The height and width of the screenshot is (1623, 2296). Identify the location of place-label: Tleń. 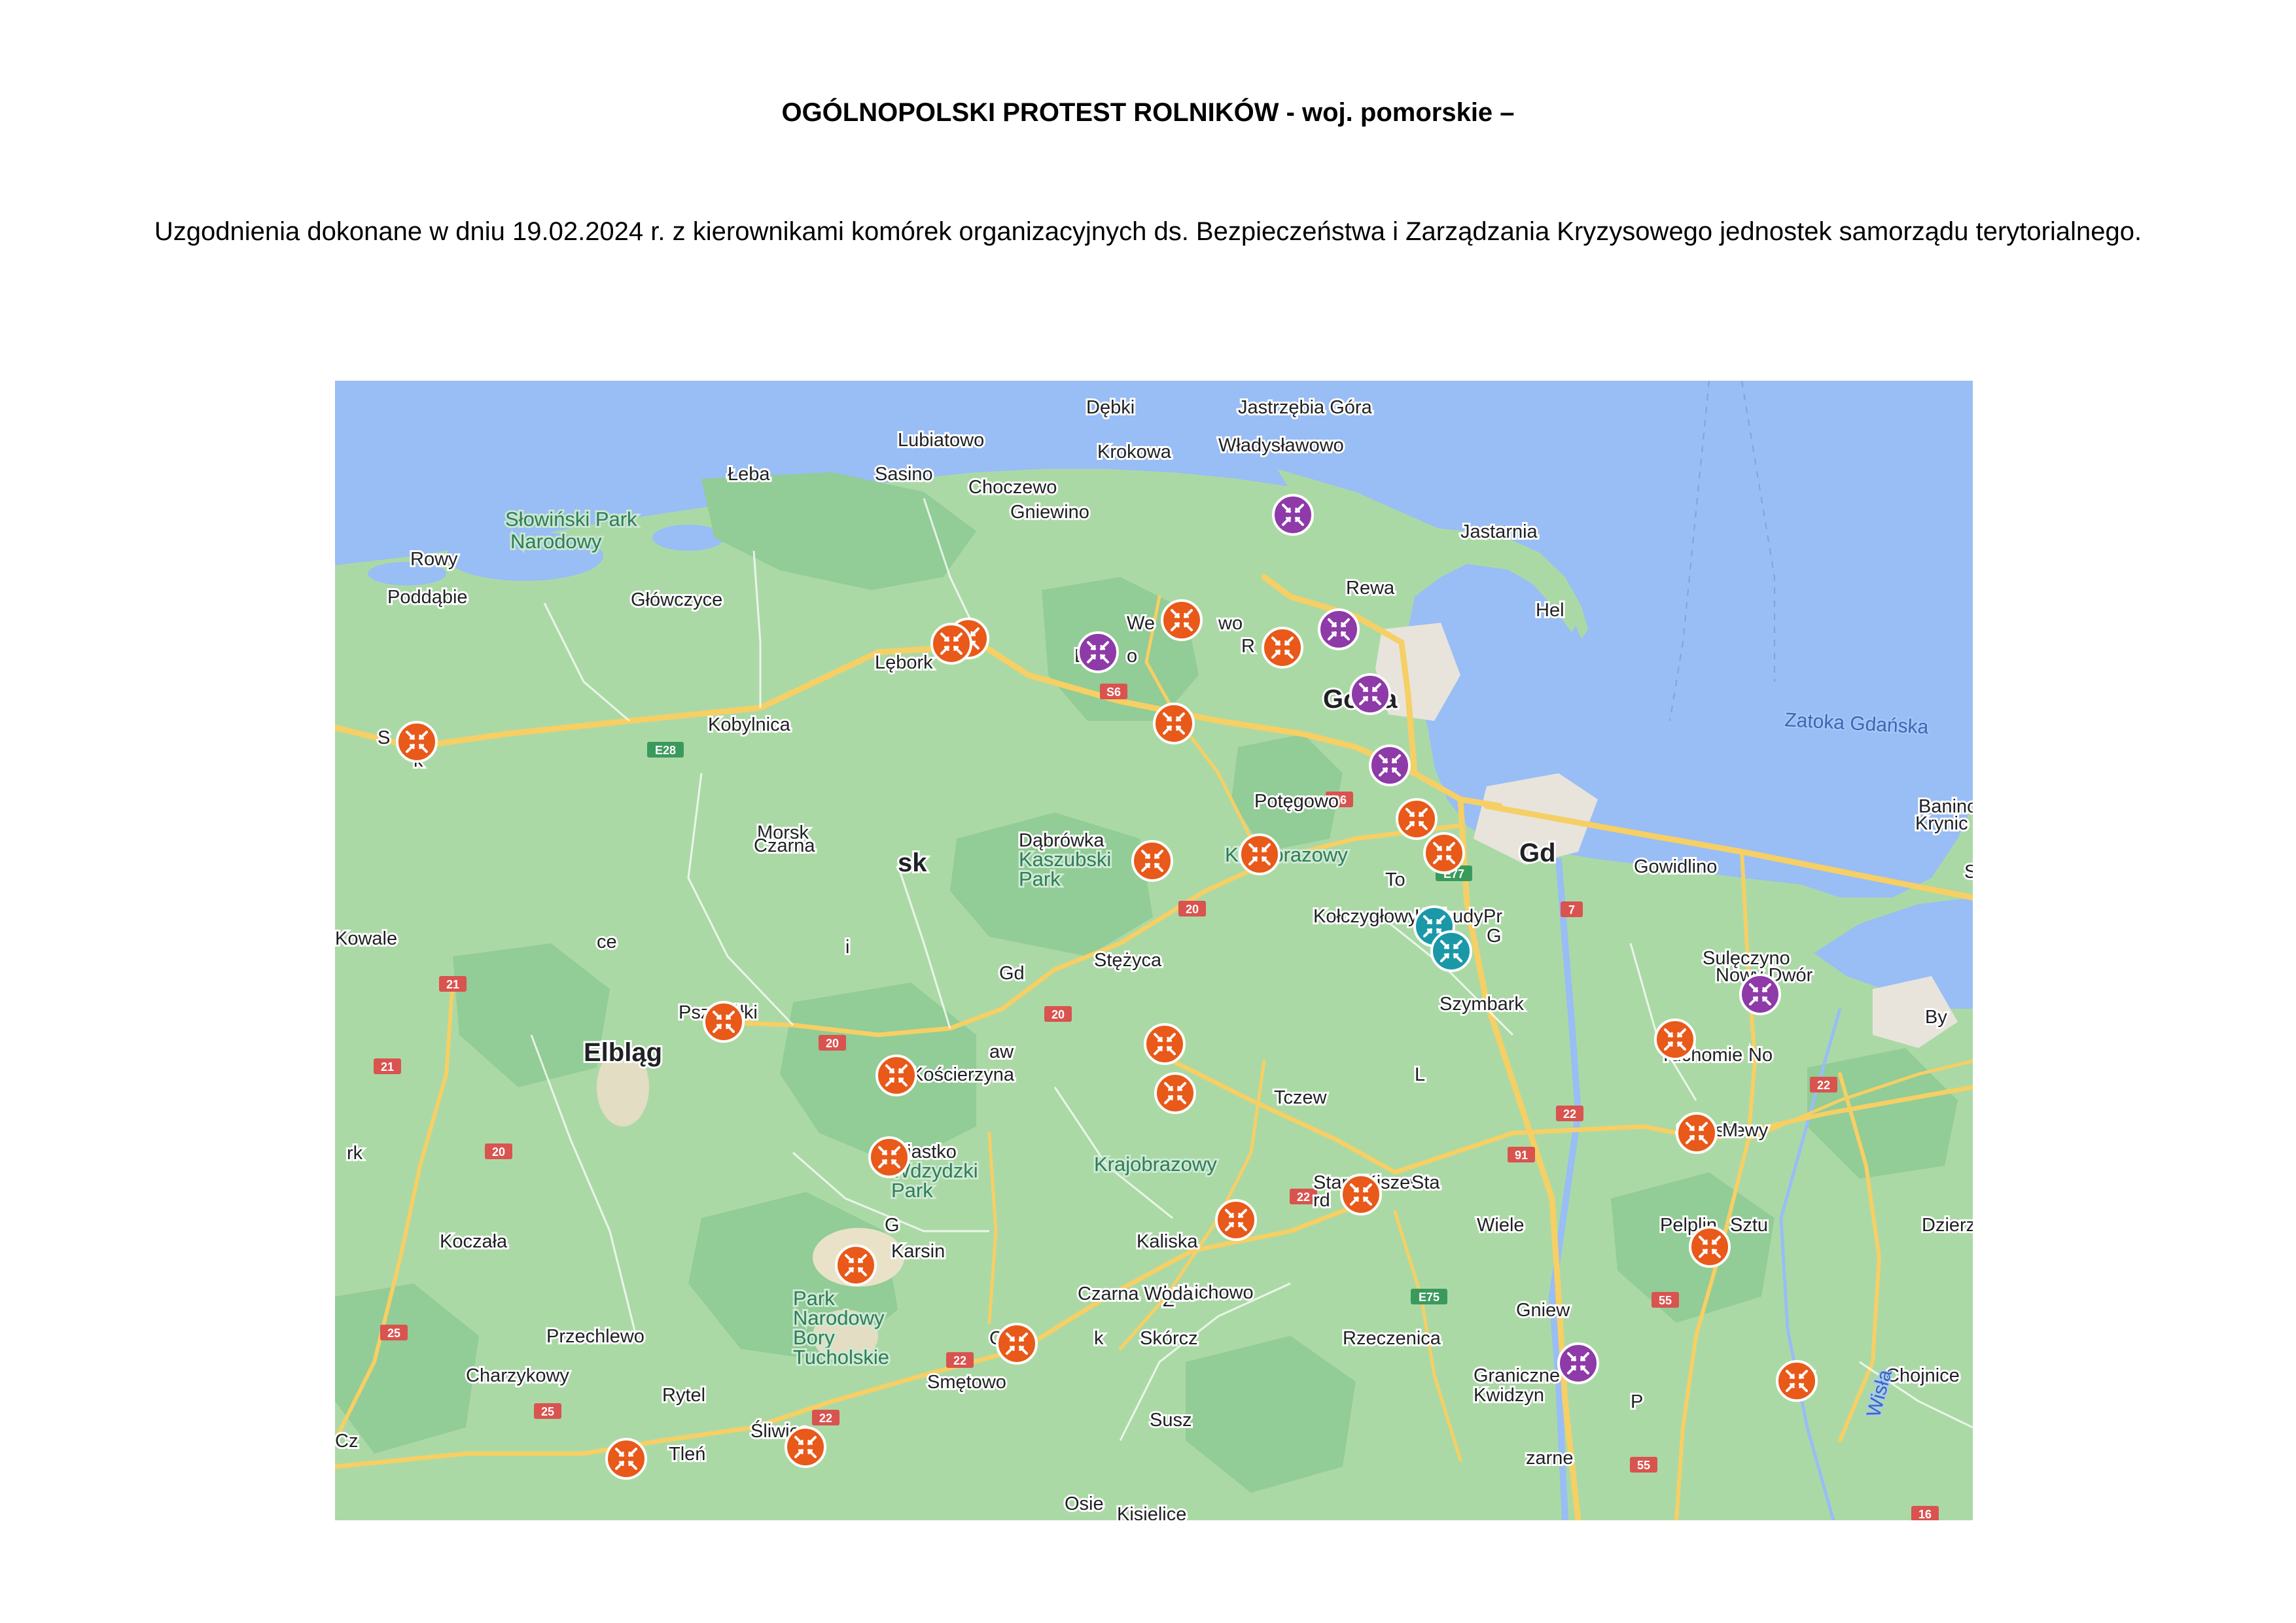
(687, 1454).